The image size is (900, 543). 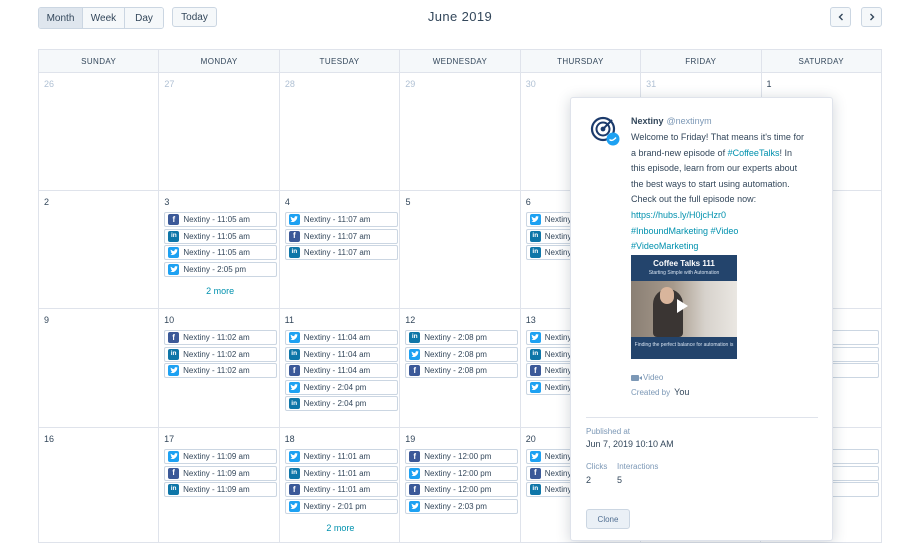 I want to click on day-number: 26, so click(x=49, y=84).